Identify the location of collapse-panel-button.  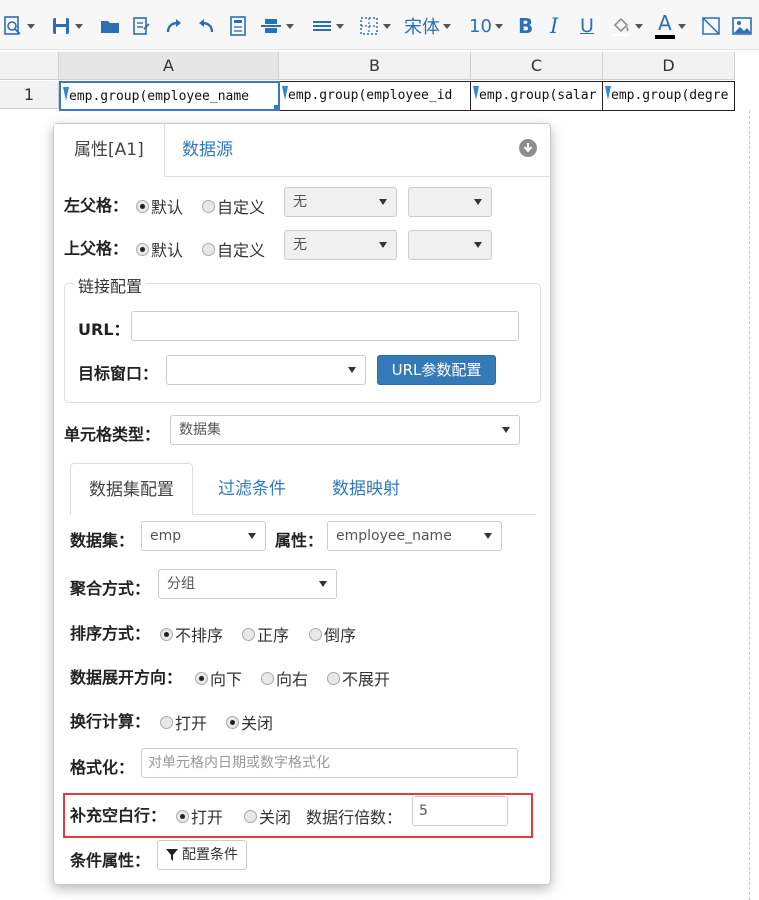
(528, 148).